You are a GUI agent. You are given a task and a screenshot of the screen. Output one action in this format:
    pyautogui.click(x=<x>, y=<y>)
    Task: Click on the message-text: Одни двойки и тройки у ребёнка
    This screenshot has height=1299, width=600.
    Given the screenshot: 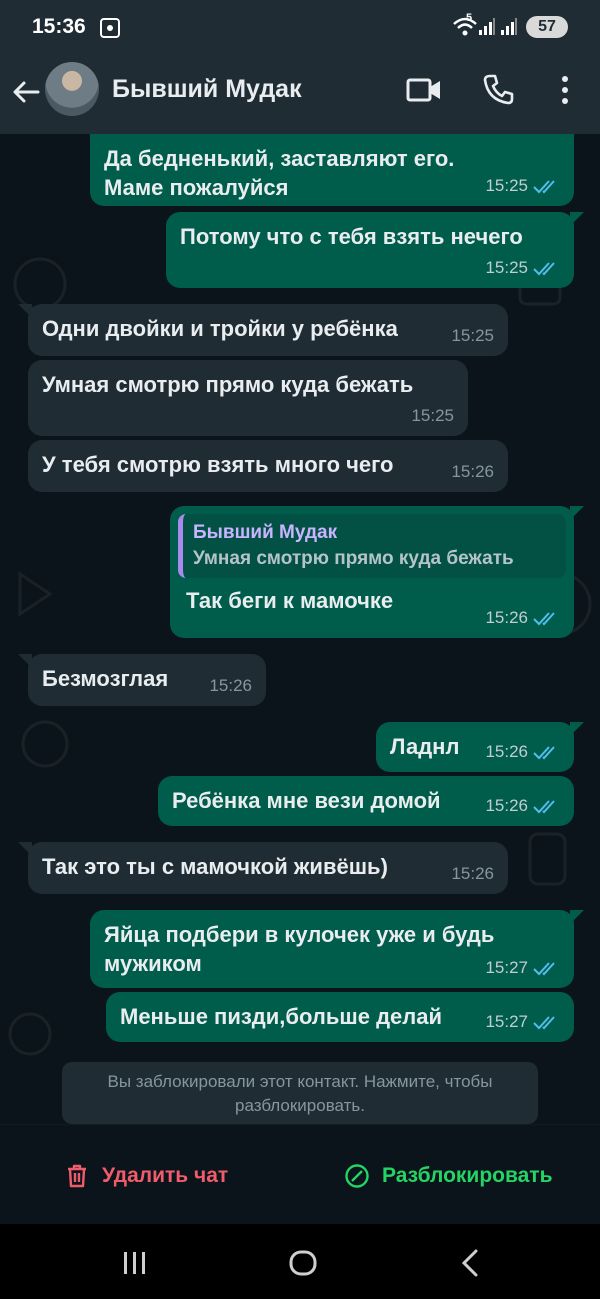 What is the action you would take?
    pyautogui.click(x=220, y=328)
    